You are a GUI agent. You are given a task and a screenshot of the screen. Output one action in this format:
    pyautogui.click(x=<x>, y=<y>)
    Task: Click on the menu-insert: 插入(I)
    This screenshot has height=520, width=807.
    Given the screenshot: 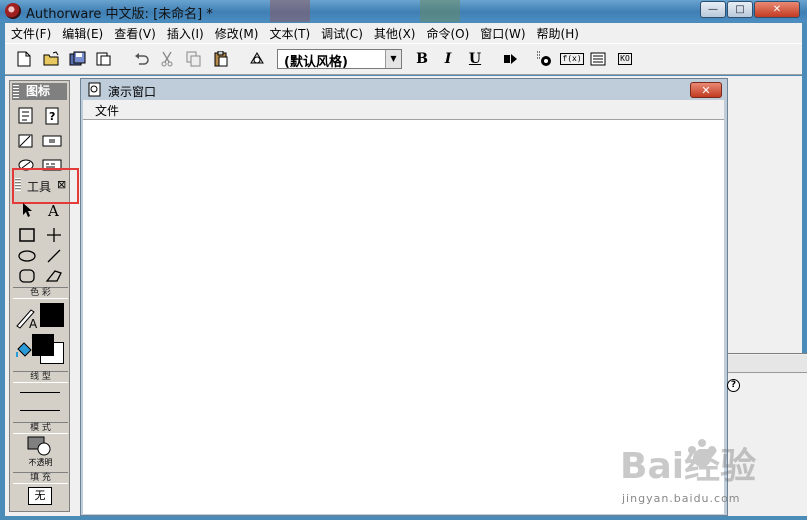 What is the action you would take?
    pyautogui.click(x=185, y=33)
    